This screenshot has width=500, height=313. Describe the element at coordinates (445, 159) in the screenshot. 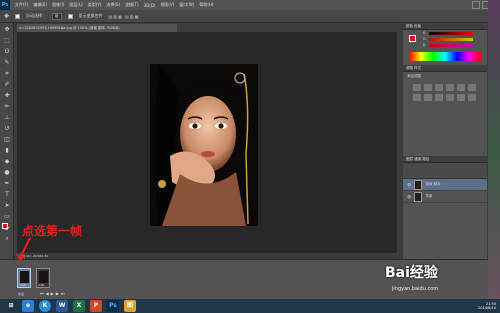

I see `layers-panel-header: 图层 通道 路径` at that location.